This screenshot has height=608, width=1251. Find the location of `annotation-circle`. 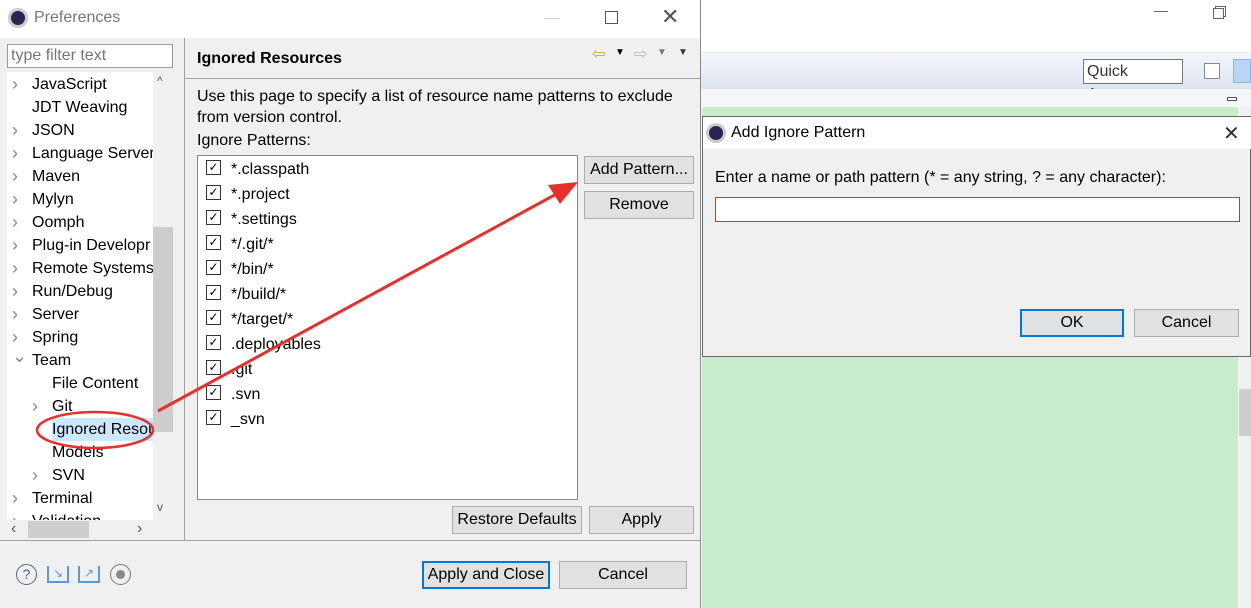

annotation-circle is located at coordinates (95, 430).